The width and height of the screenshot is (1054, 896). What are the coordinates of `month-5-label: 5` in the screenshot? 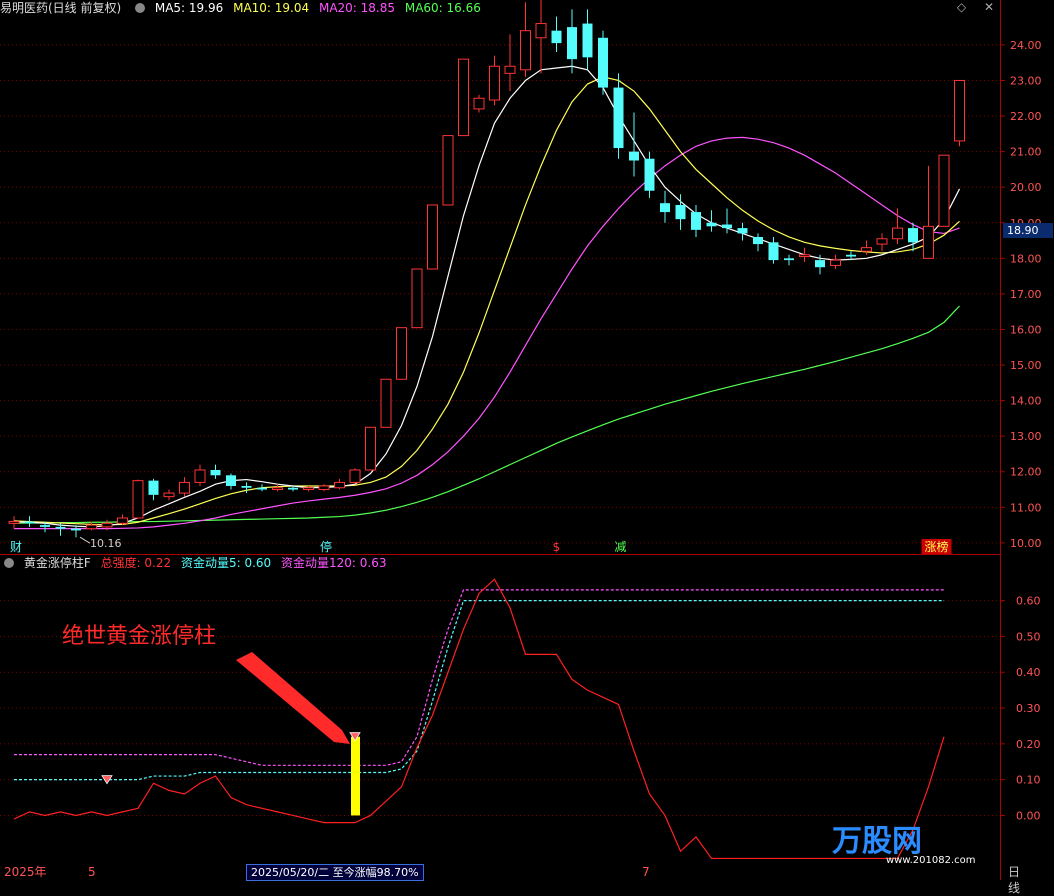 It's located at (92, 872).